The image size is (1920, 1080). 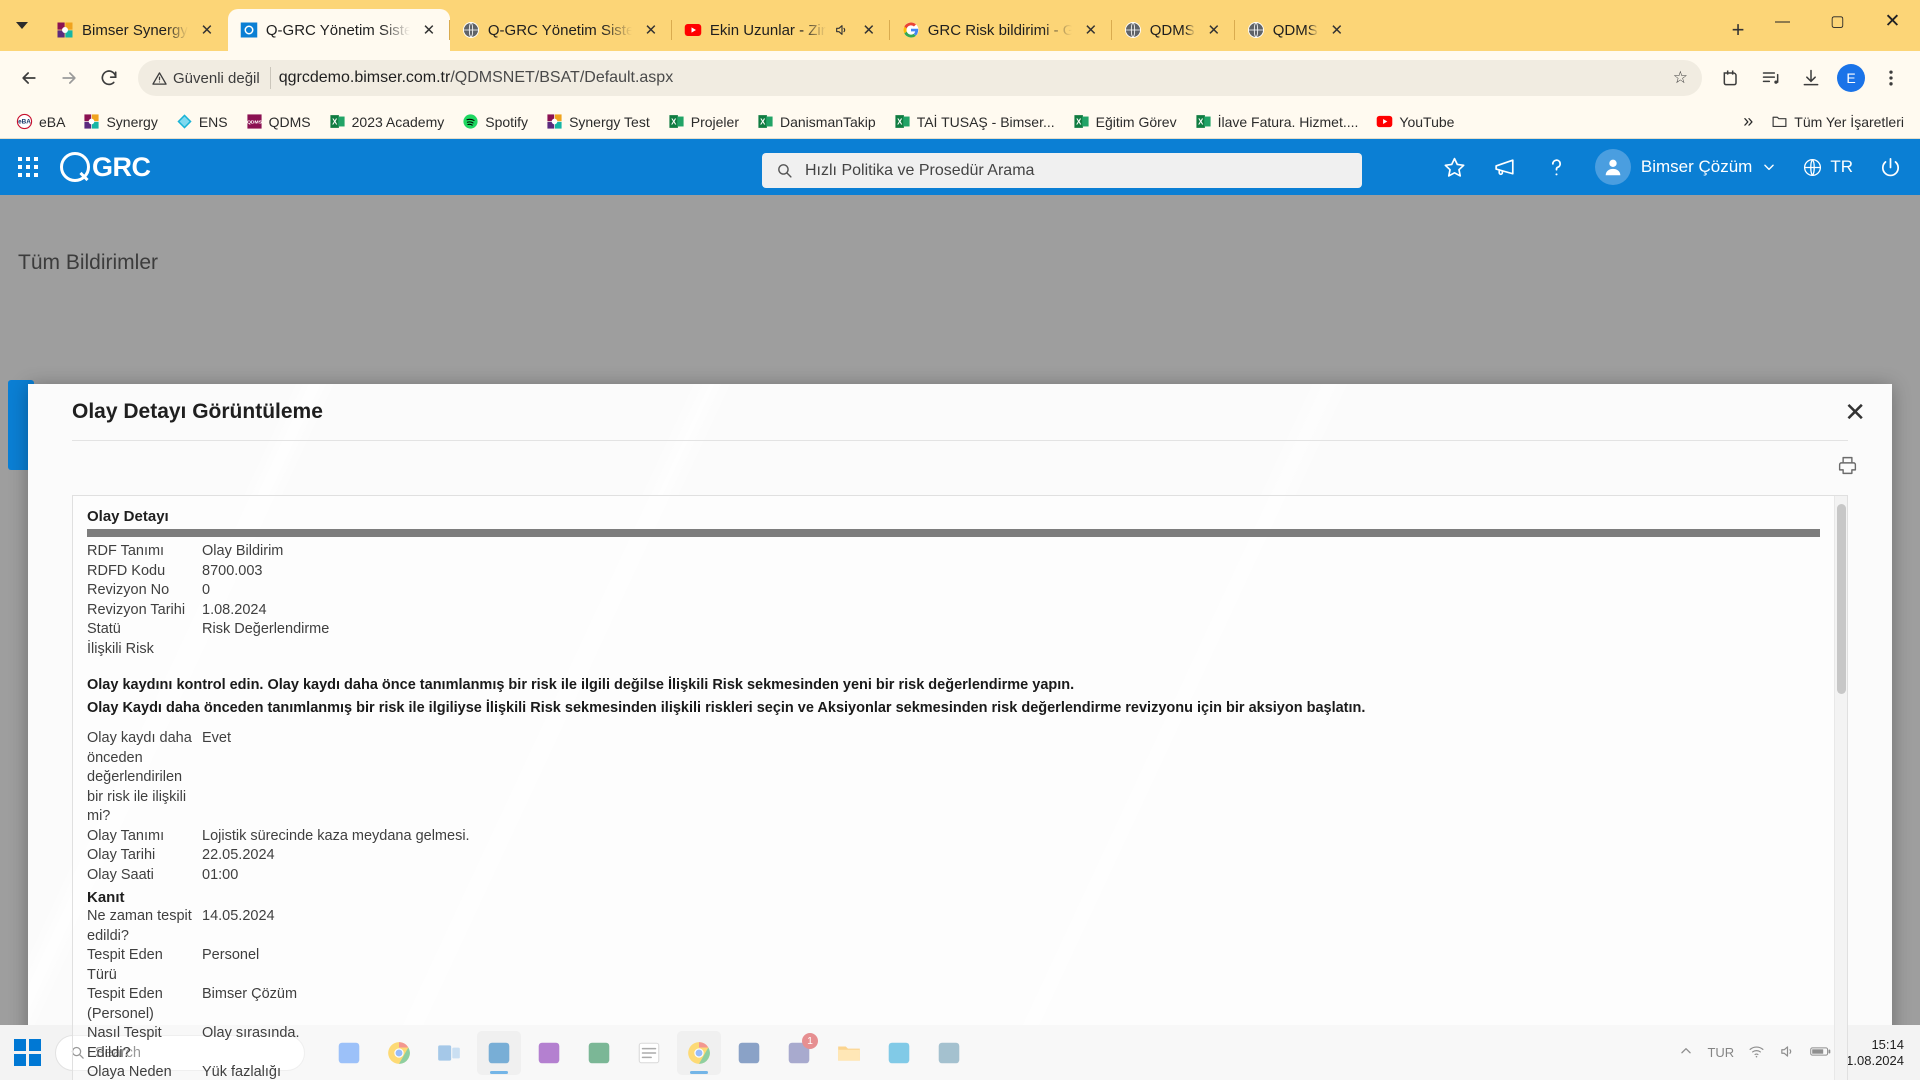 What do you see at coordinates (1837, 21) in the screenshot?
I see `window-maximize-button: ▢` at bounding box center [1837, 21].